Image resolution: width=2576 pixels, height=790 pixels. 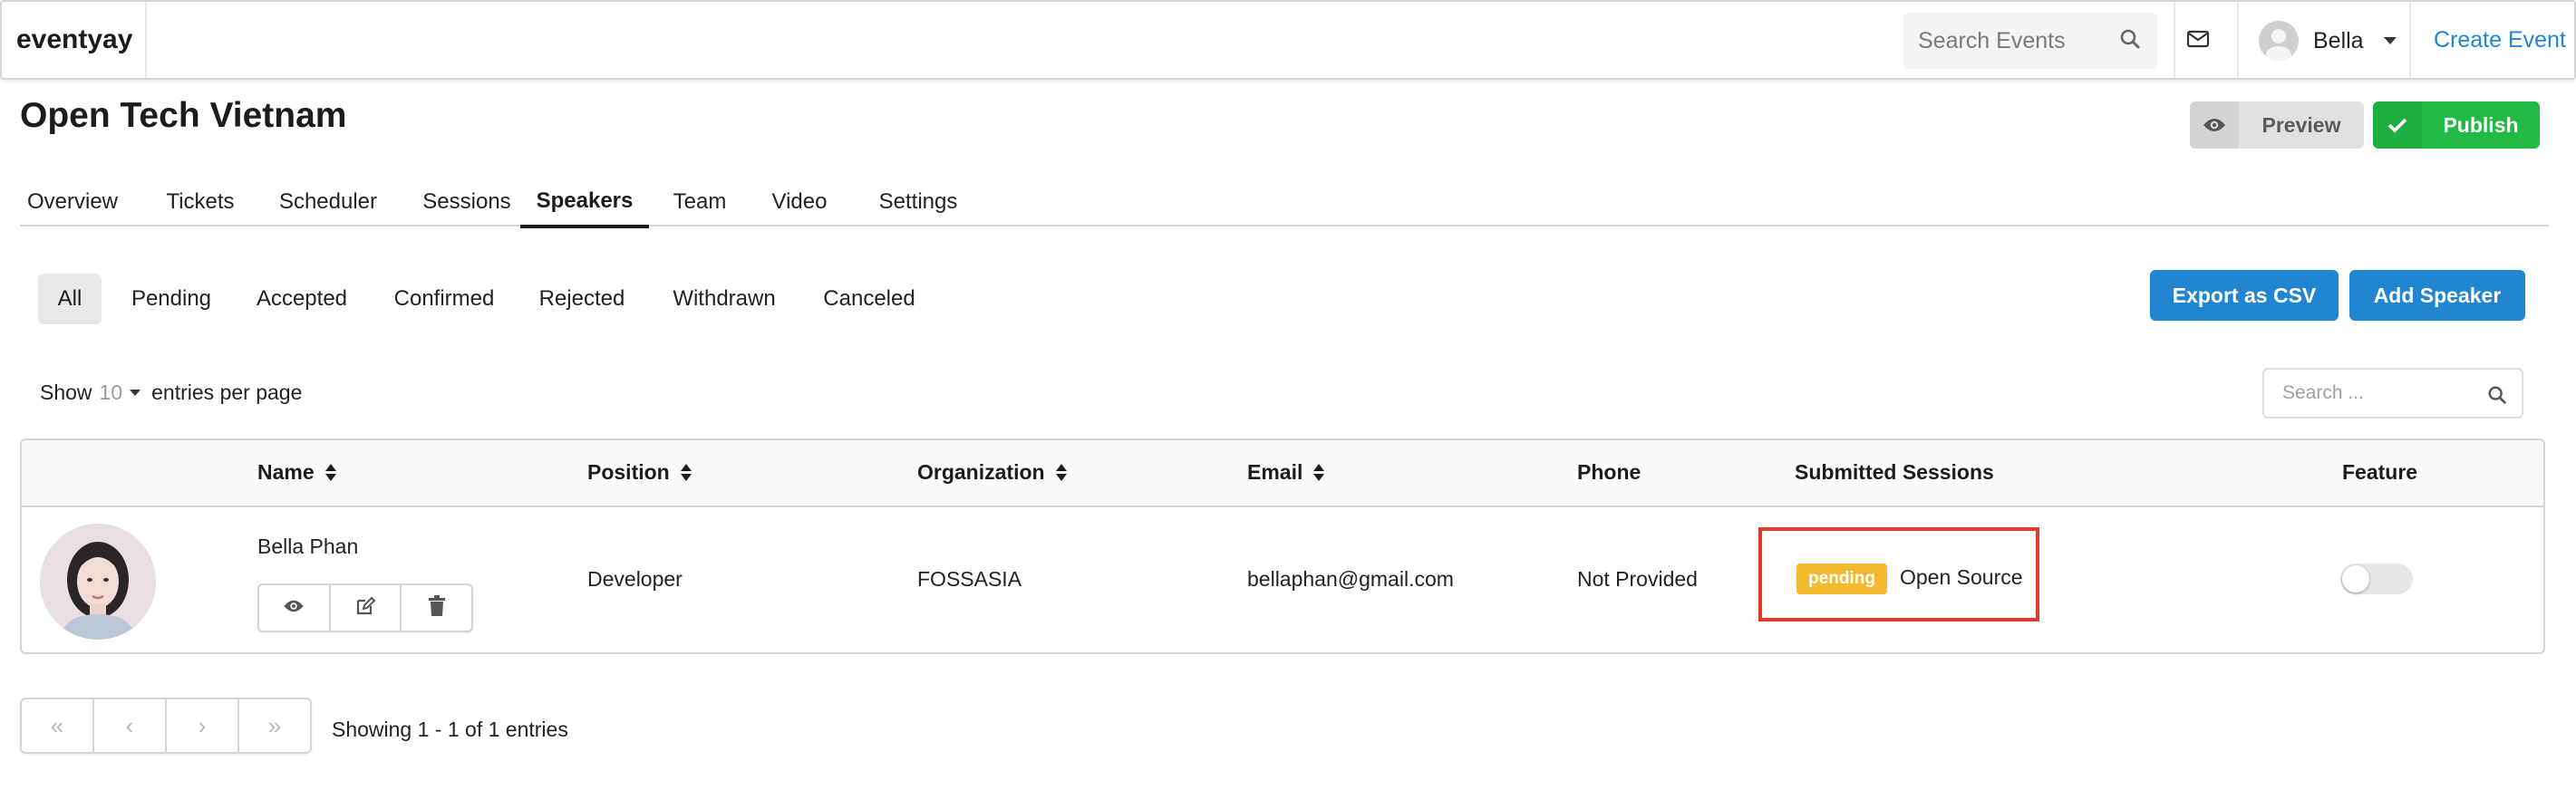 What do you see at coordinates (918, 202) in the screenshot?
I see `tab-settings: Settings` at bounding box center [918, 202].